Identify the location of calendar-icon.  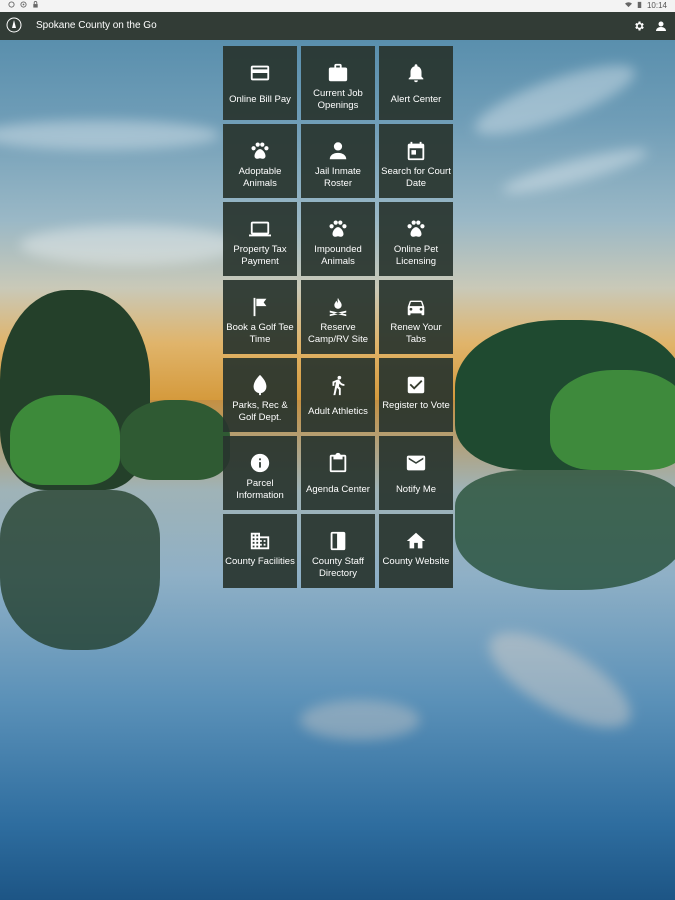
(416, 151).